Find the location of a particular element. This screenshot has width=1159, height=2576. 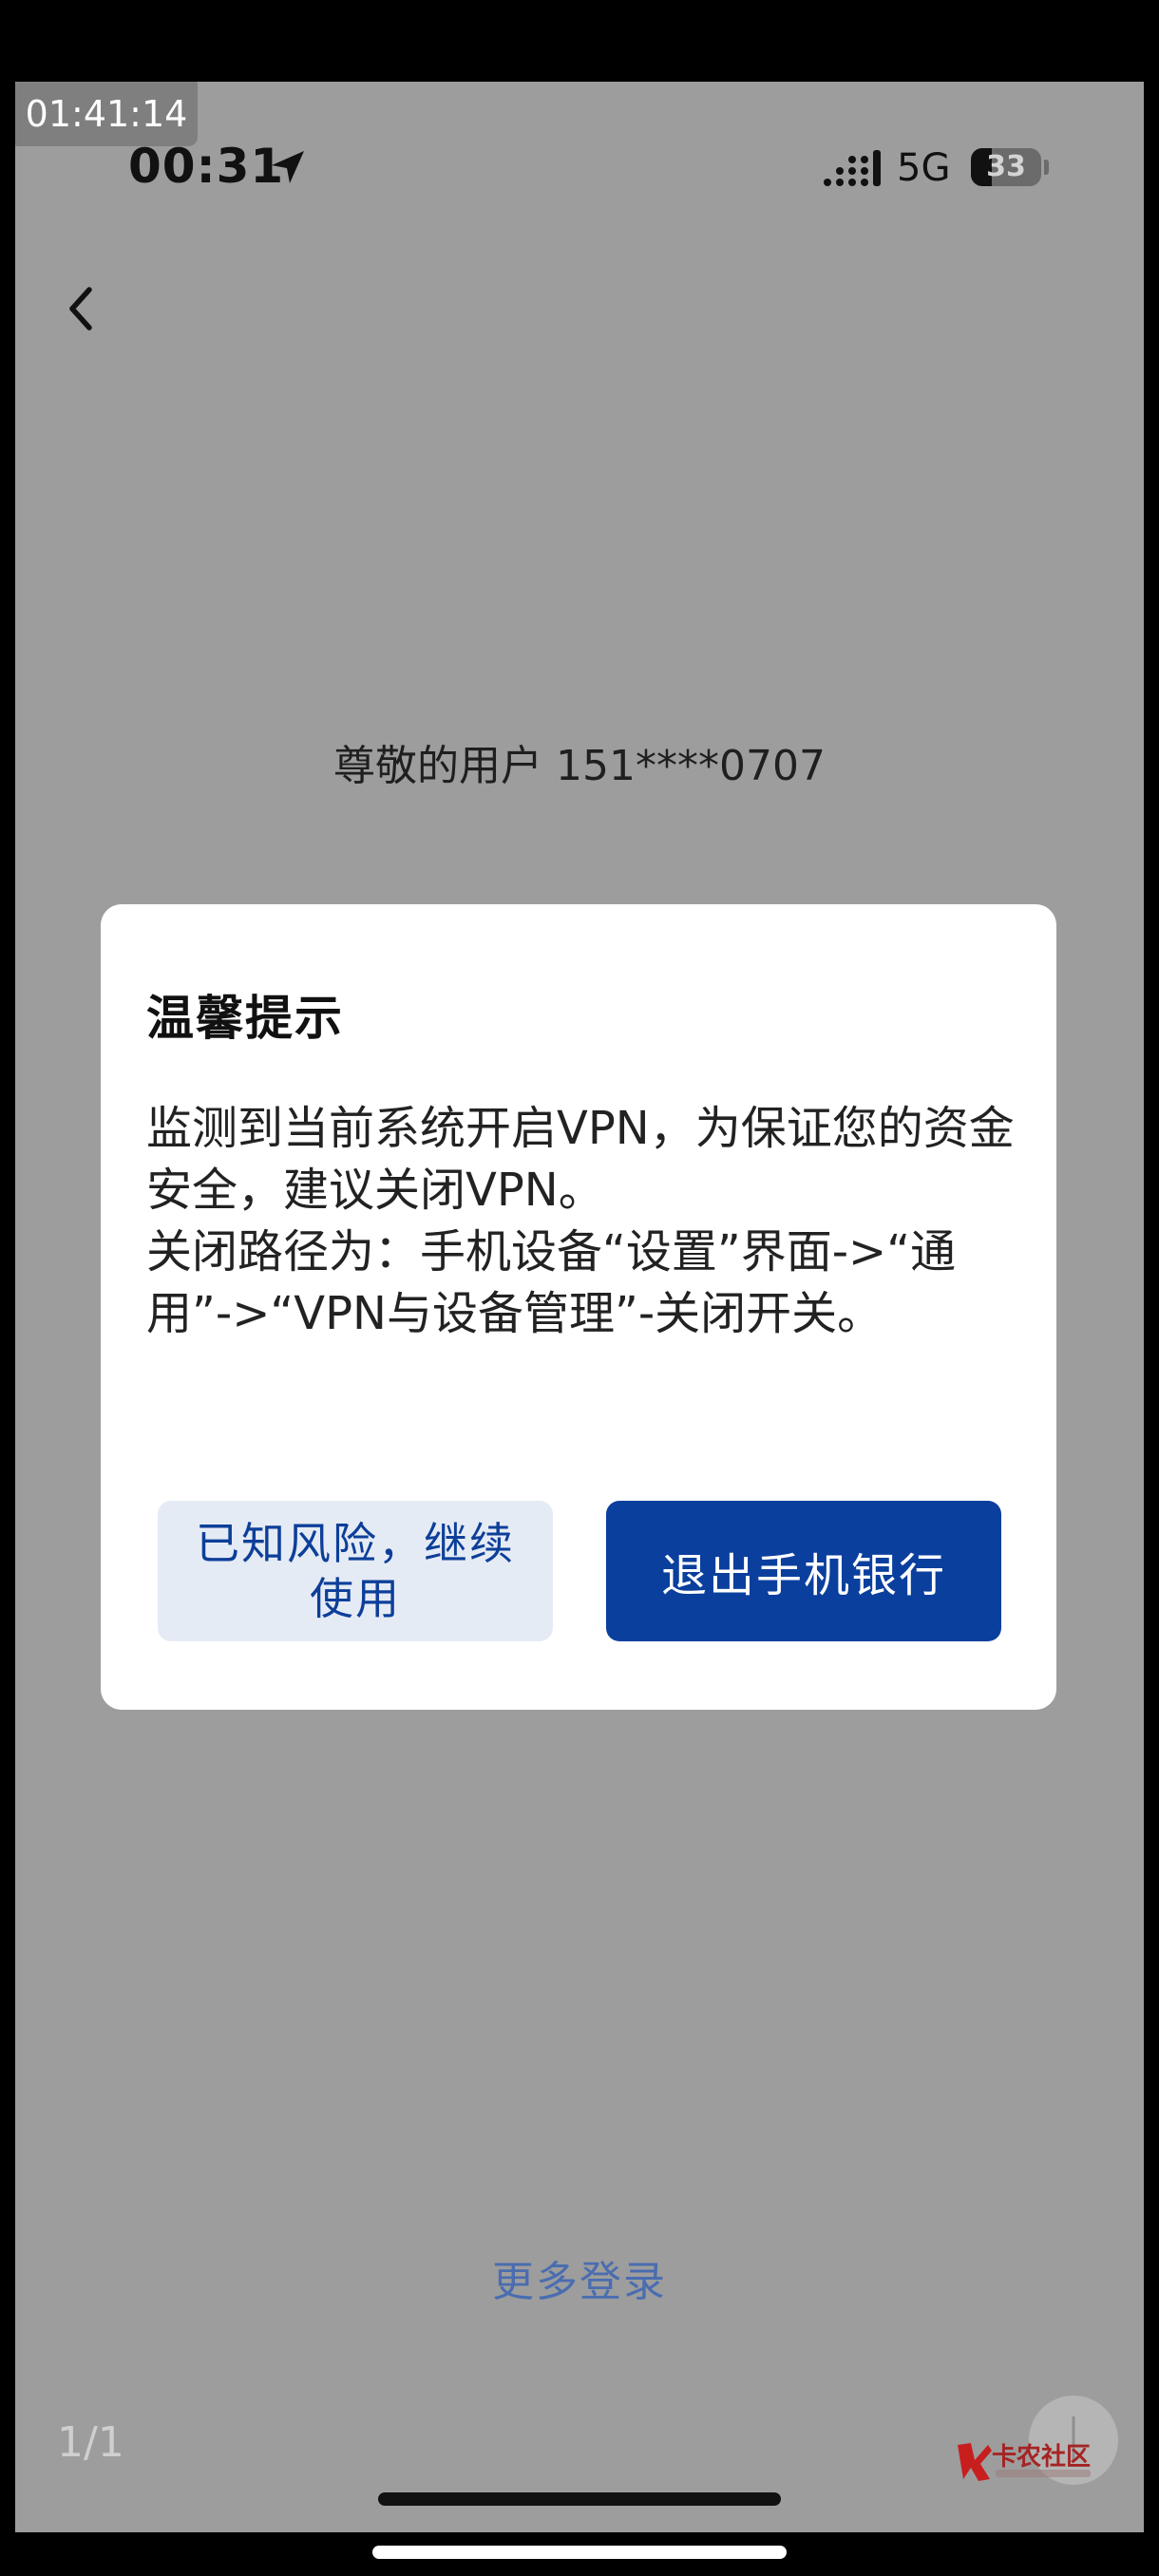

page-indicator: 1/1 is located at coordinates (90, 2442).